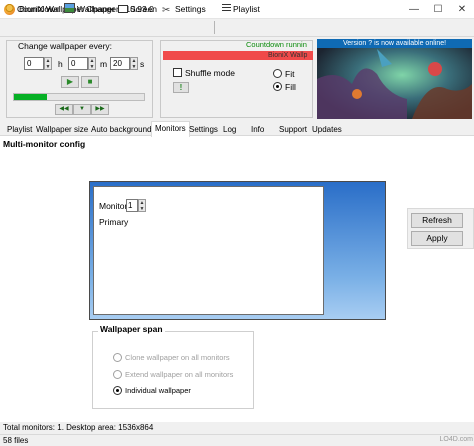  I want to click on tab-auto-background: Auto background, so click(121, 129).